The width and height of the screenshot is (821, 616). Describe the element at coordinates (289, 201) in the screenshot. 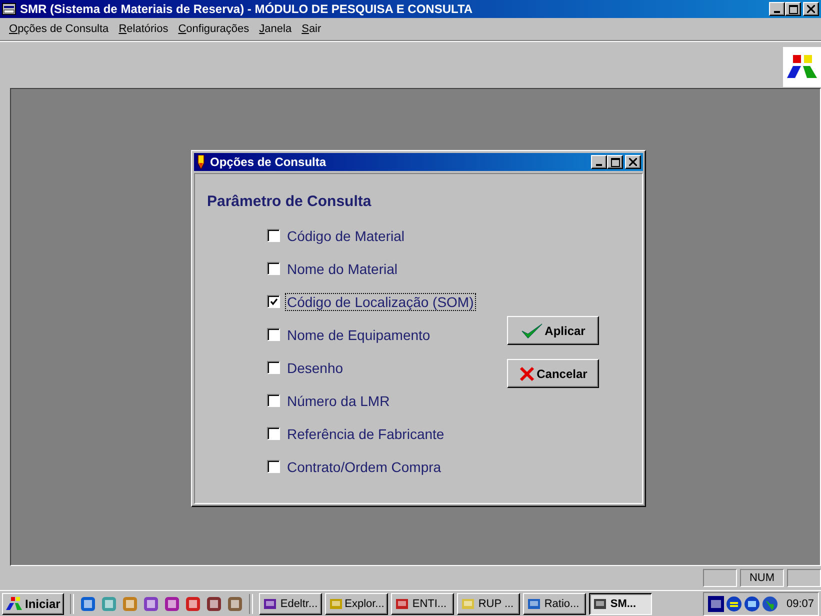

I see `section-heading: Parâmetro de Consulta` at that location.